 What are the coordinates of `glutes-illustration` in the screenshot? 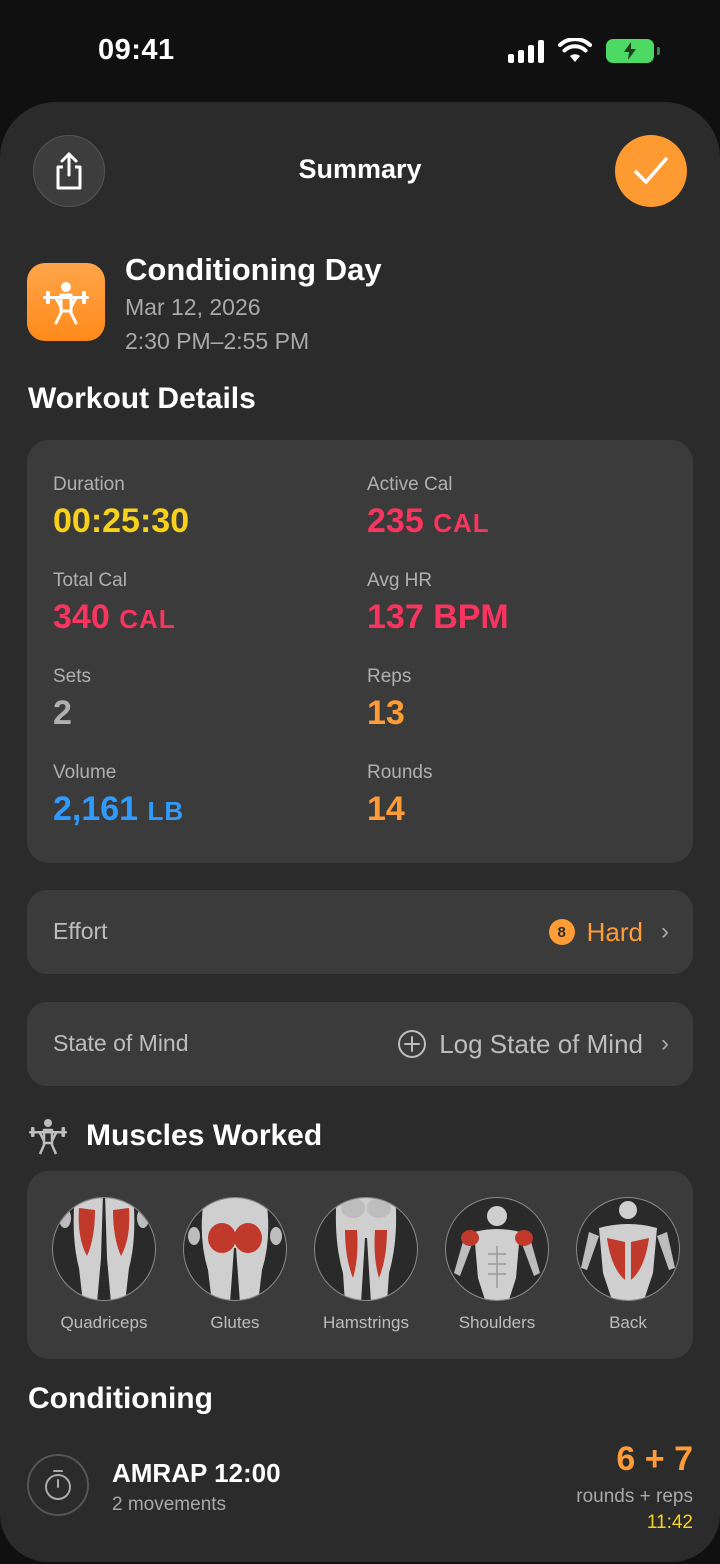 It's located at (235, 1249).